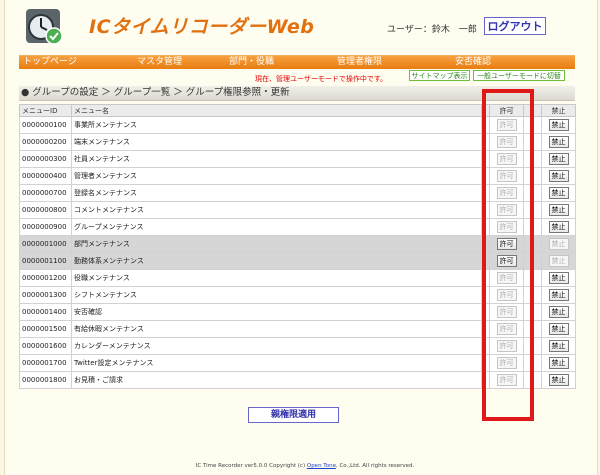  Describe the element at coordinates (519, 75) in the screenshot. I see `switch-mode-button: 一般ユーザーモードに切替` at that location.